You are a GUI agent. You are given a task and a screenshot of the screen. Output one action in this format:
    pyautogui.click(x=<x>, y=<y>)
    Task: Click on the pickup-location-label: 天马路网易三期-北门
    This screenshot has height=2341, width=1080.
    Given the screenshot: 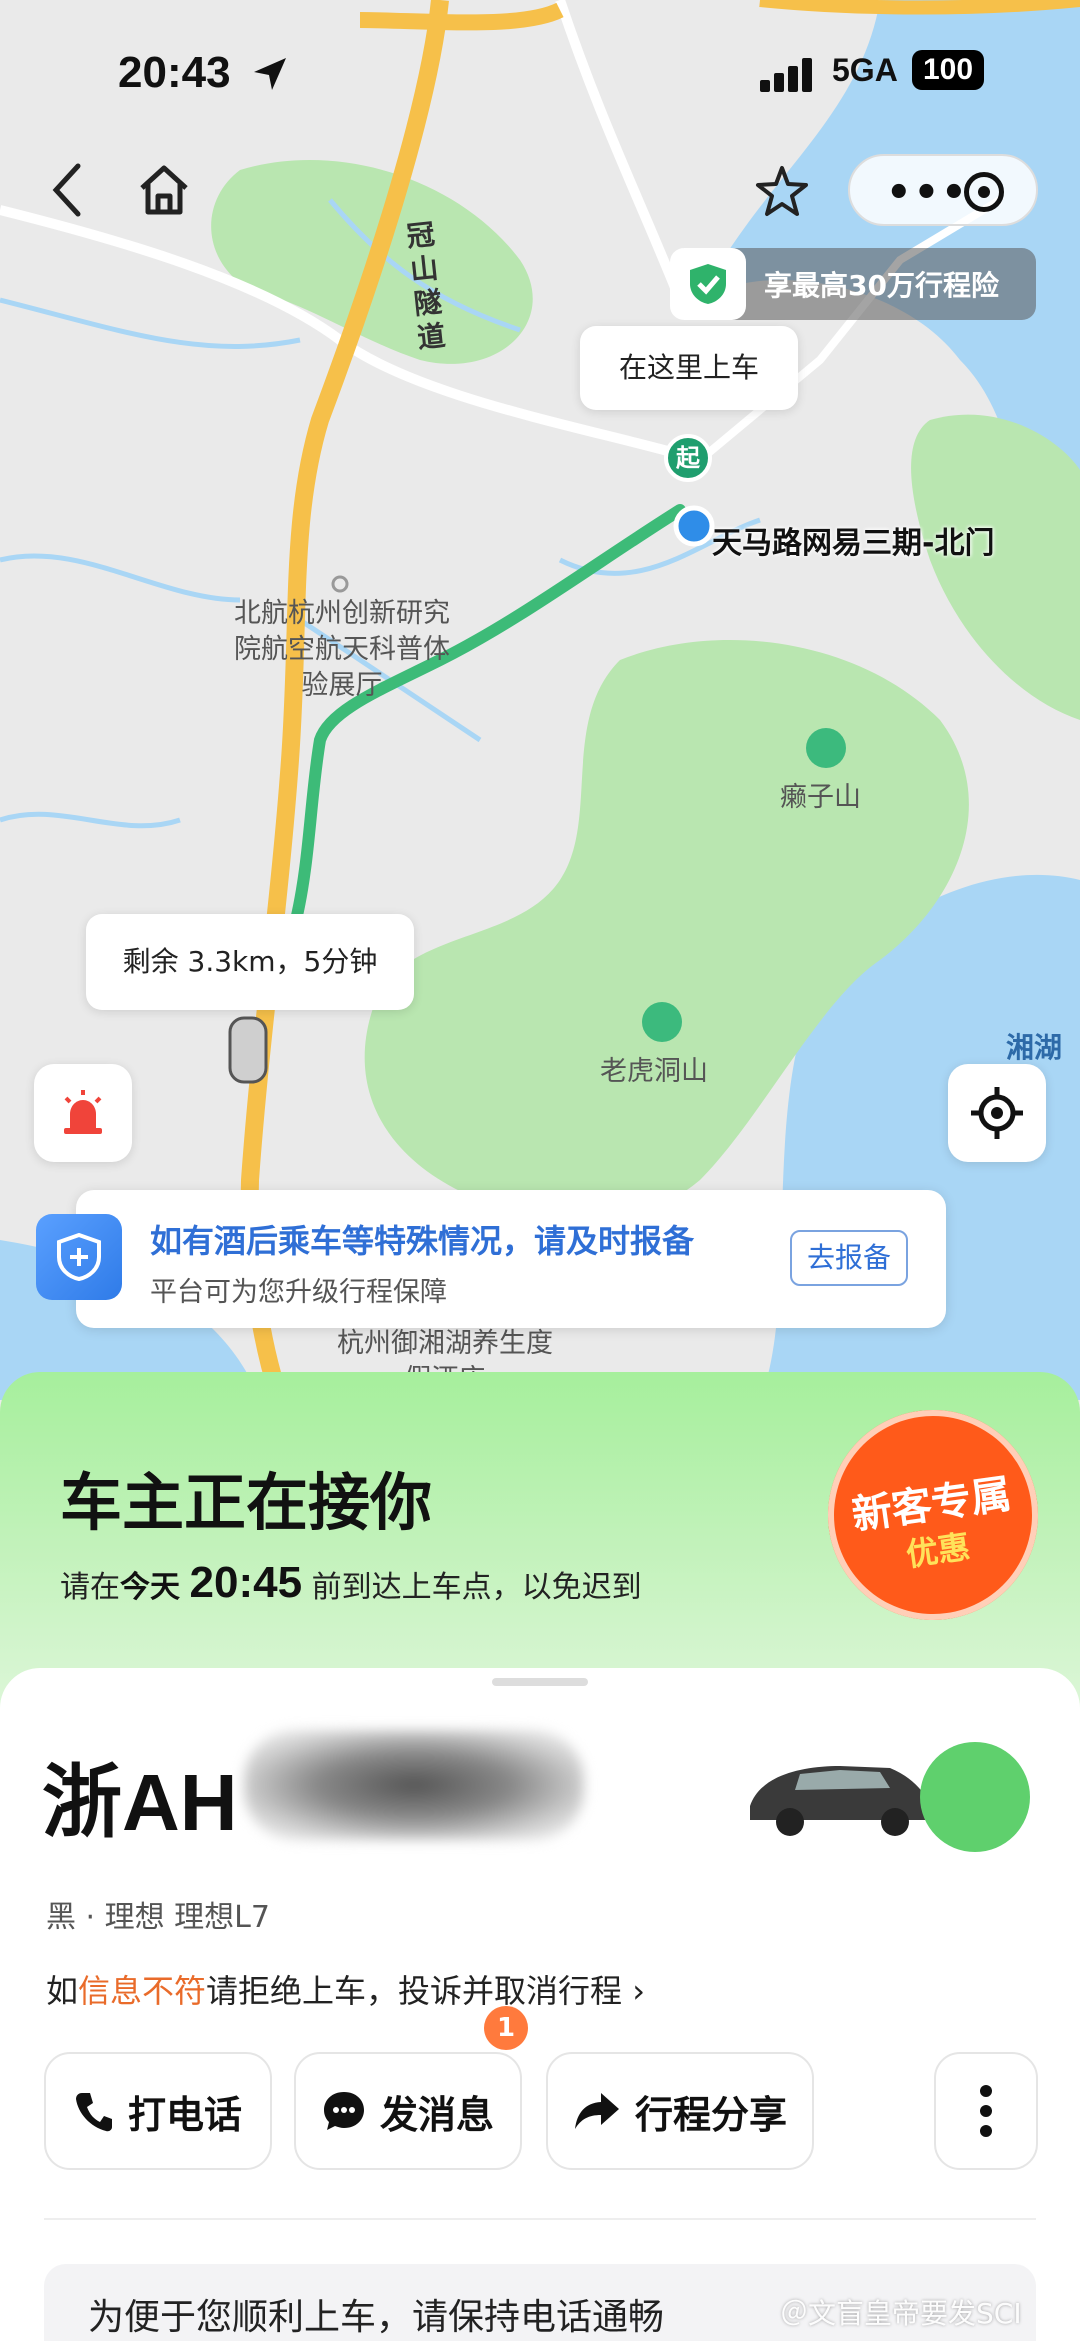 What is the action you would take?
    pyautogui.click(x=853, y=543)
    